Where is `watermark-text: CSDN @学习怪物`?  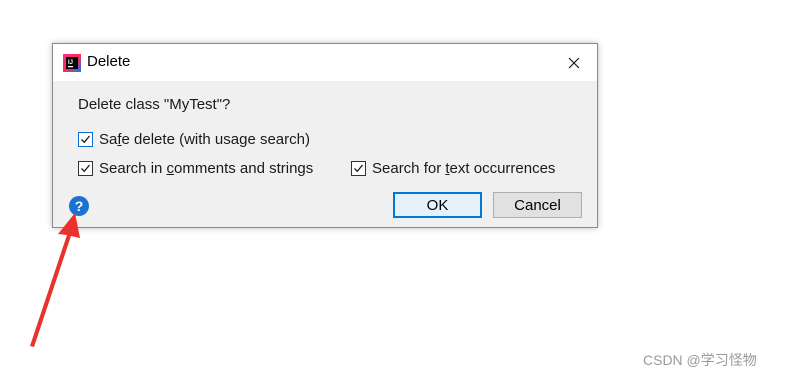 watermark-text: CSDN @学习怪物 is located at coordinates (700, 360).